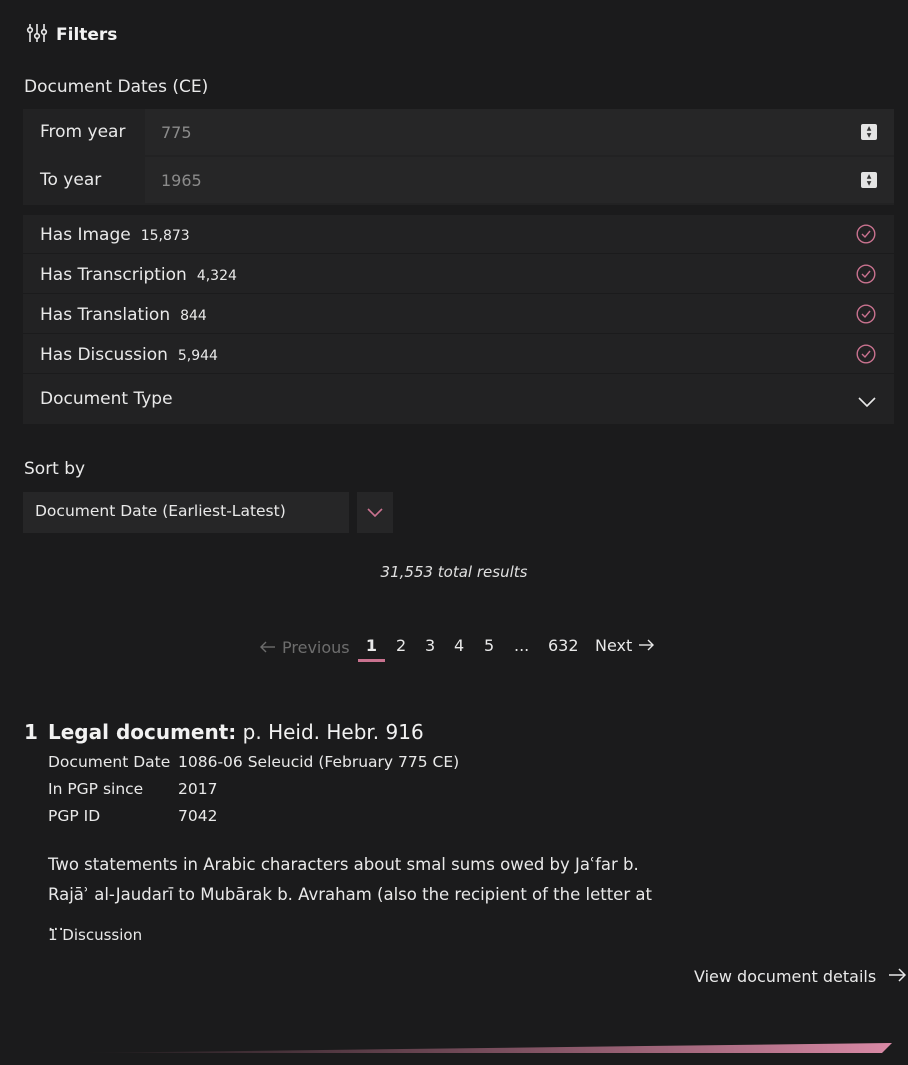  I want to click on to-year-row: To year ▲▼, so click(458, 180).